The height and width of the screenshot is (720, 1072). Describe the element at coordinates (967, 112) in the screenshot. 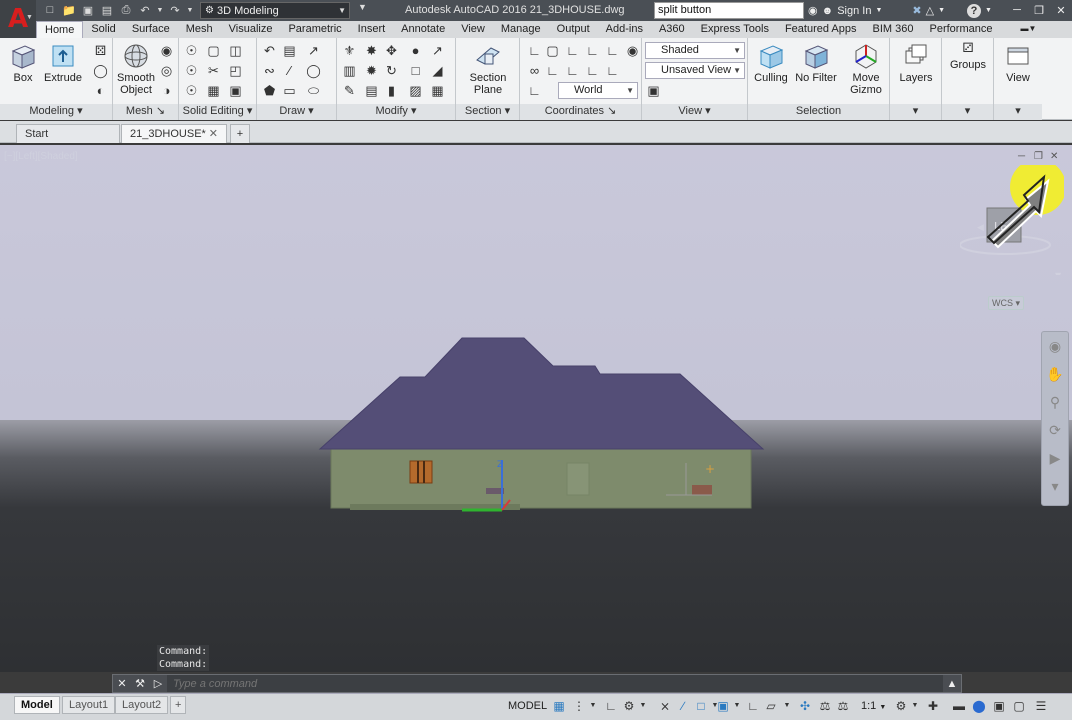

I see `groups-panel-dropdown: ▾` at that location.